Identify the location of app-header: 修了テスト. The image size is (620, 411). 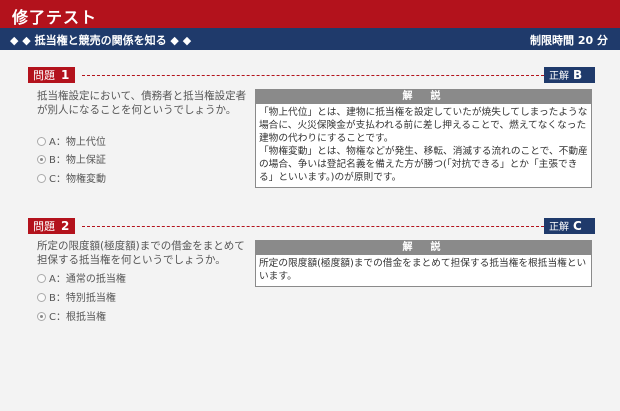
(310, 14).